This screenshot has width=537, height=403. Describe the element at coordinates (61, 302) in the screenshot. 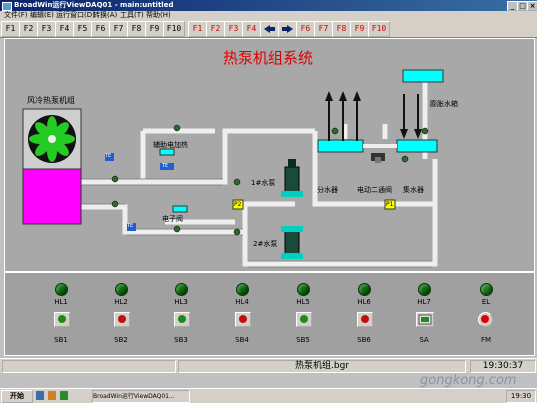

I see `lamp-label-hl1: HL1` at that location.